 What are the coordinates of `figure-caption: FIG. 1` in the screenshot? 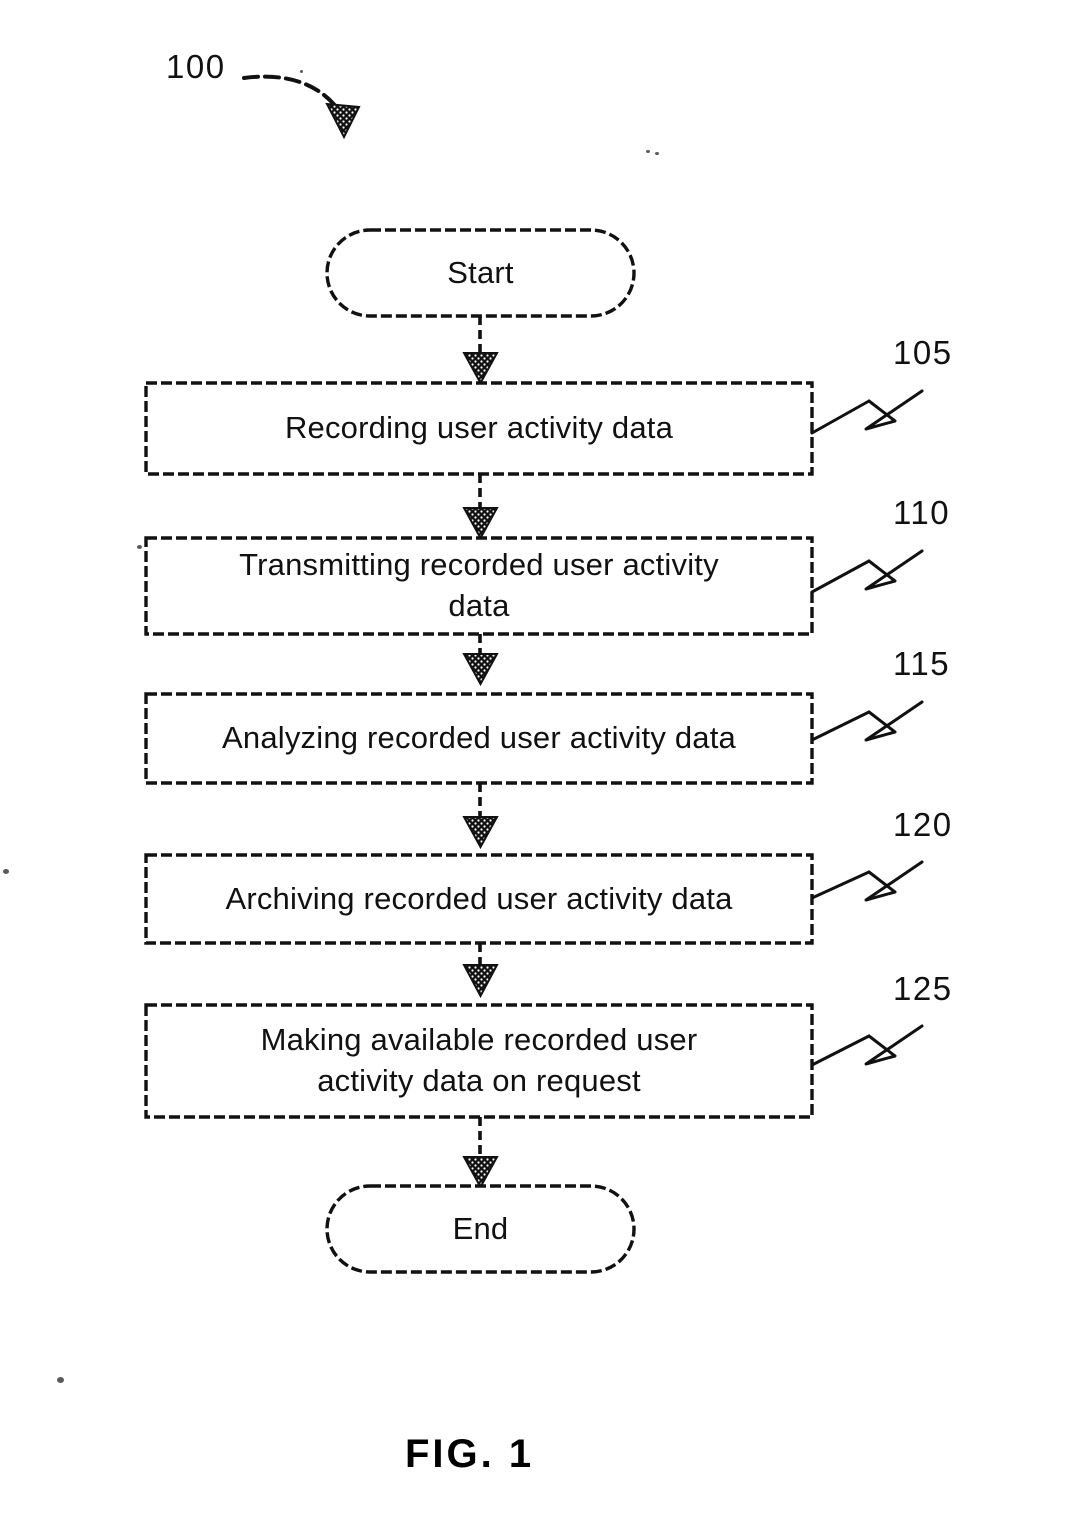 It's located at (470, 1454).